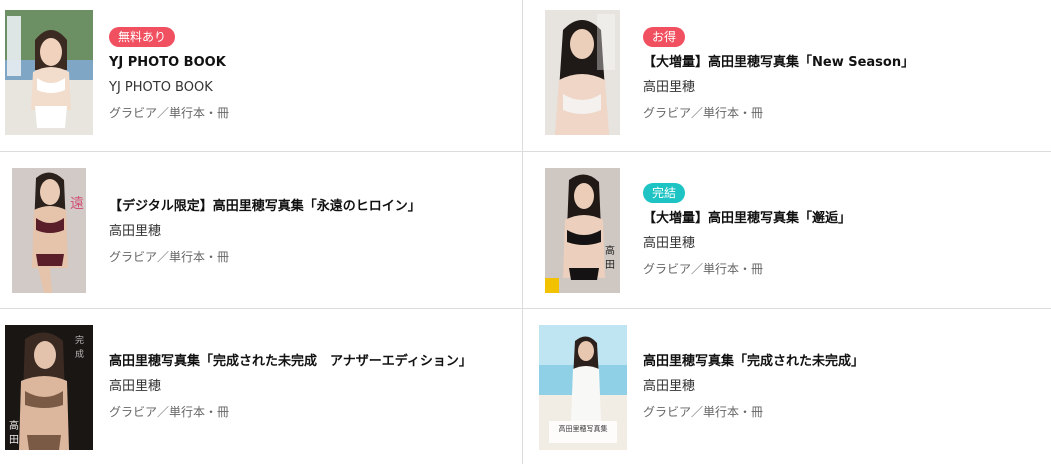 Image resolution: width=1051 pixels, height=464 pixels. Describe the element at coordinates (582, 230) in the screenshot. I see `book-cover-image: 高 田` at that location.